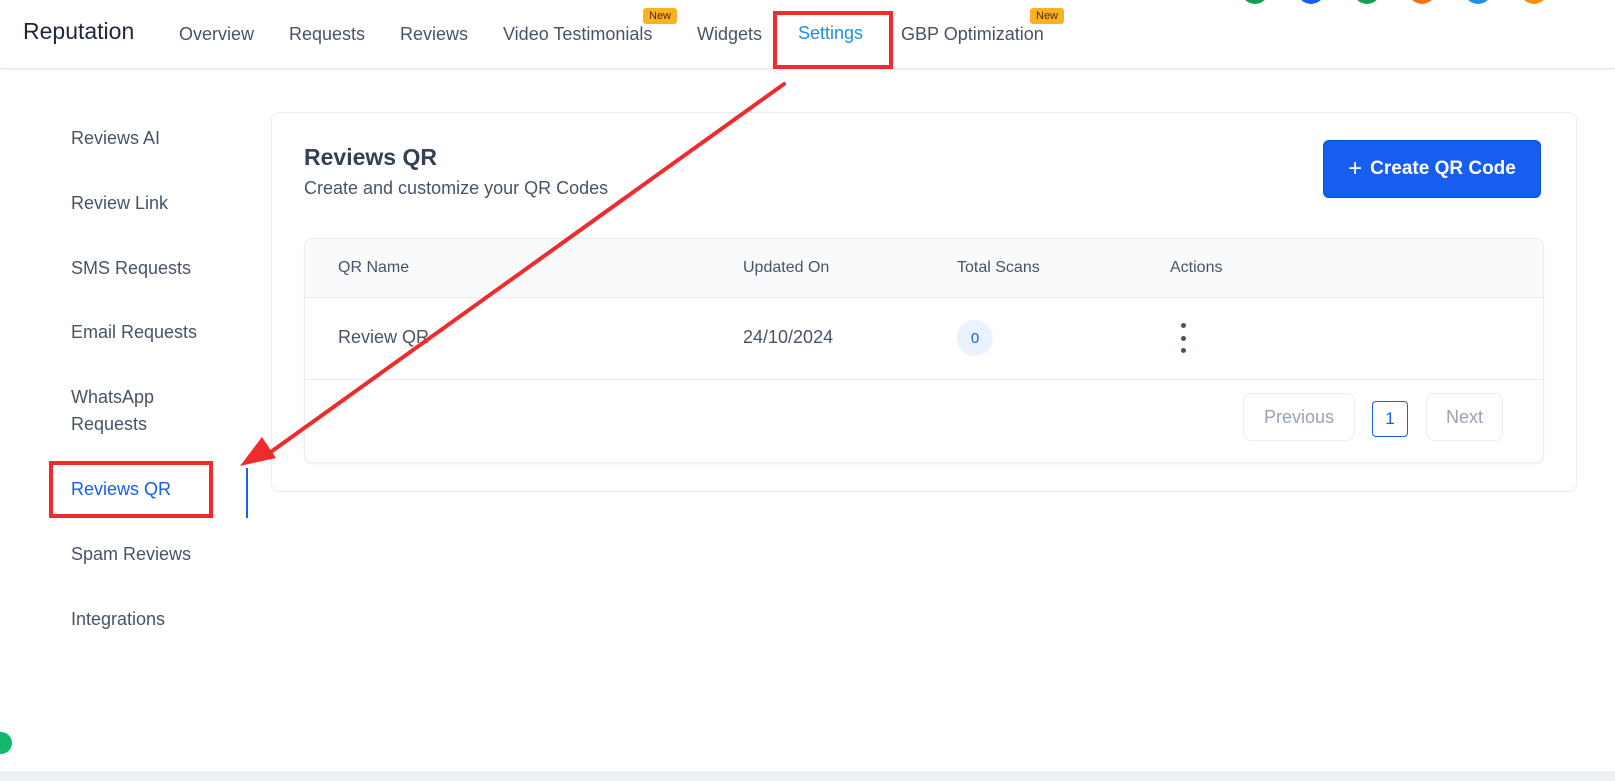 The height and width of the screenshot is (781, 1615). What do you see at coordinates (807, 776) in the screenshot?
I see `bottom-bar` at bounding box center [807, 776].